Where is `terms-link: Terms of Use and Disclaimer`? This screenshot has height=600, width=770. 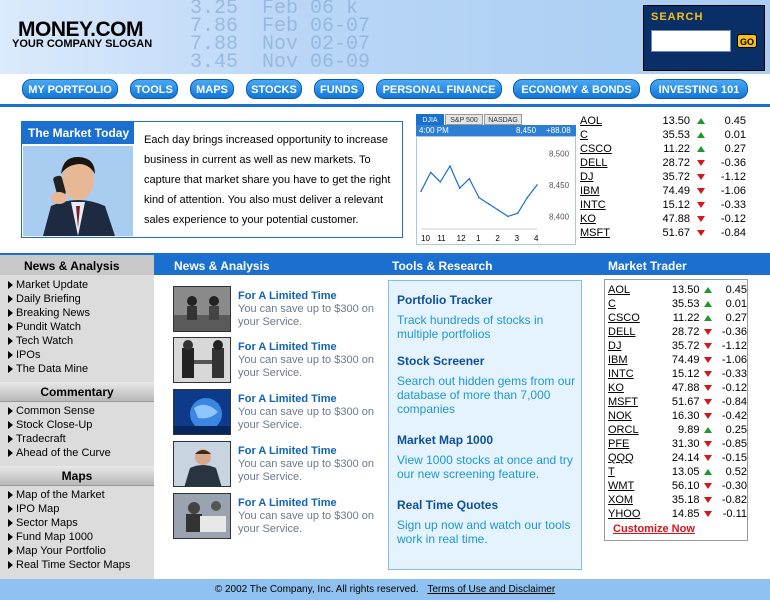 terms-link: Terms of Use and Disclaimer is located at coordinates (491, 589).